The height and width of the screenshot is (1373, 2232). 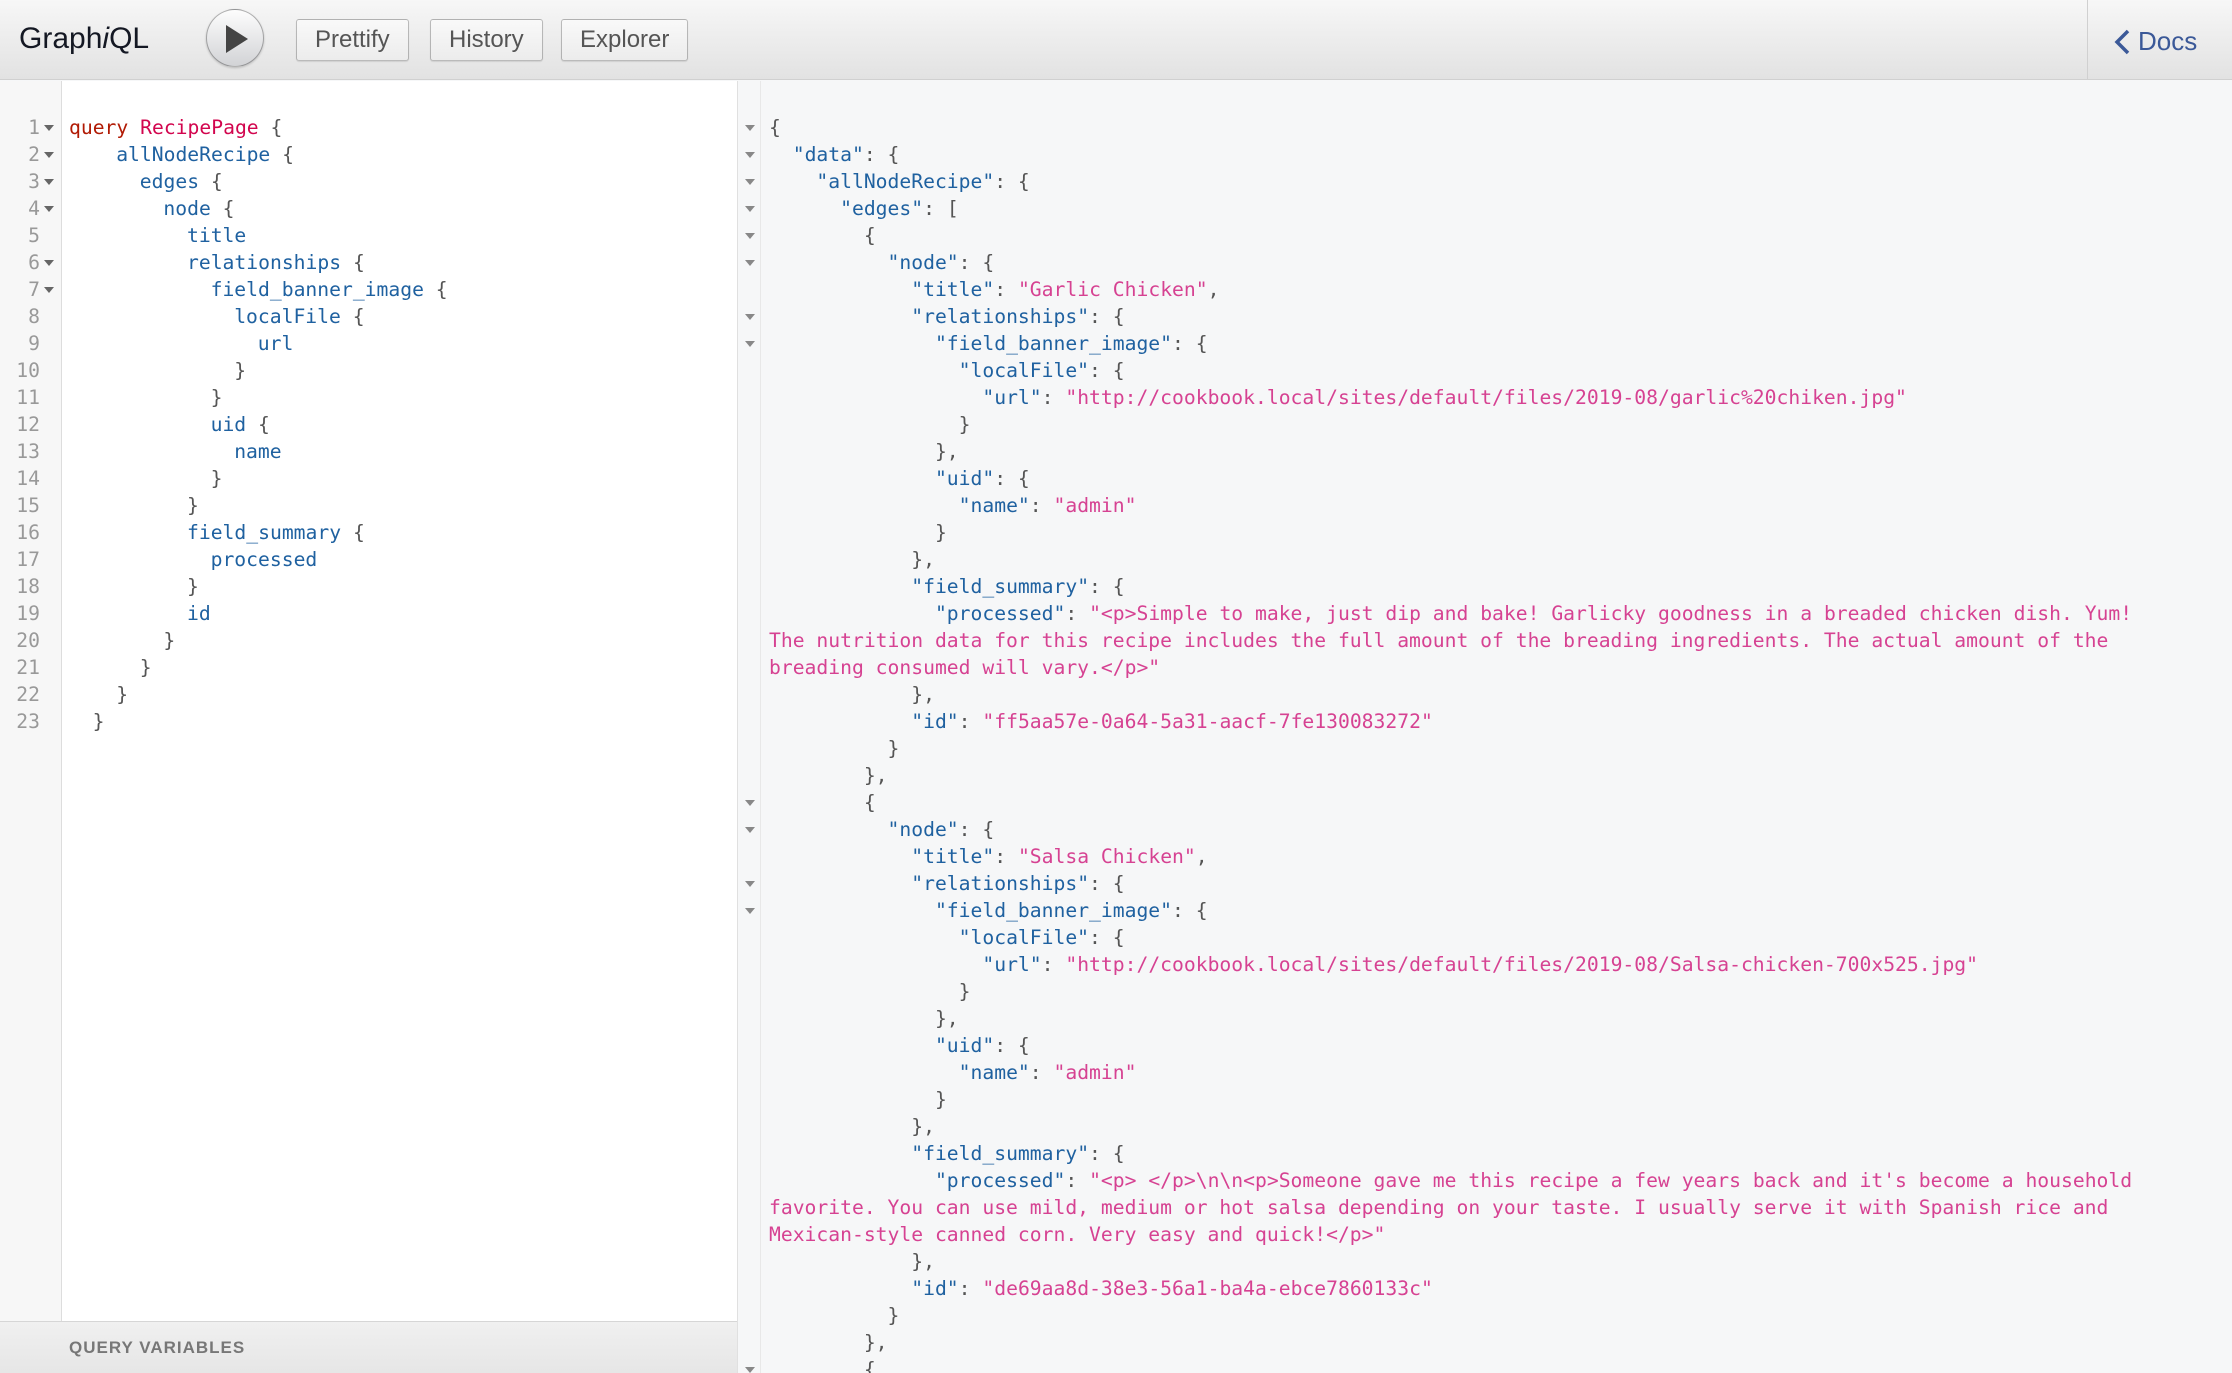 What do you see at coordinates (486, 40) in the screenshot?
I see `history-button: History` at bounding box center [486, 40].